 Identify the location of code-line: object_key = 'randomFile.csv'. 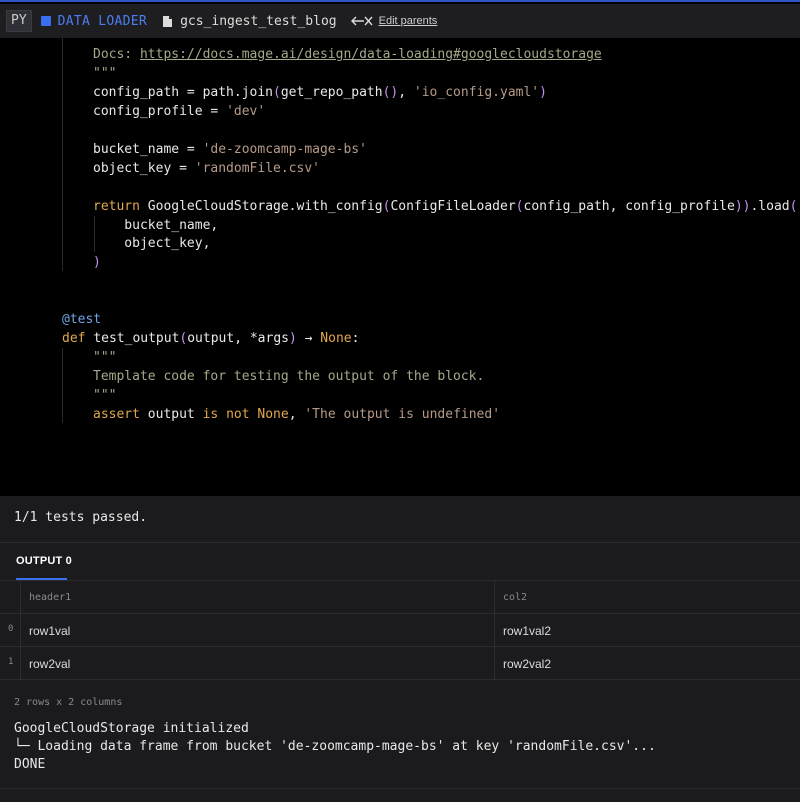
(206, 168).